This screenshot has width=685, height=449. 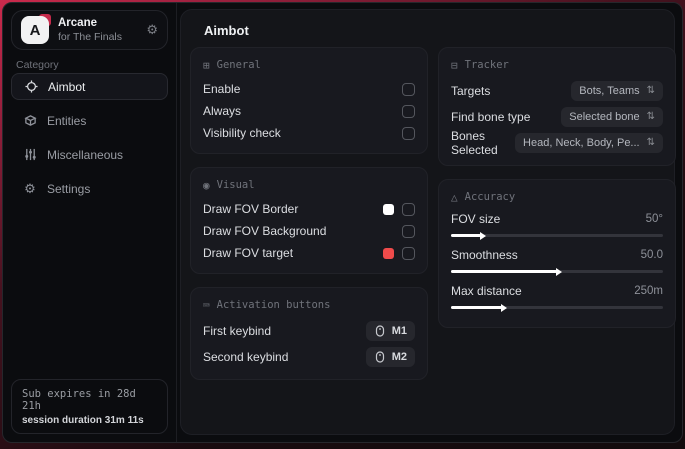 I want to click on general-card: ⊞ General Enable Always Visibility check, so click(x=309, y=100).